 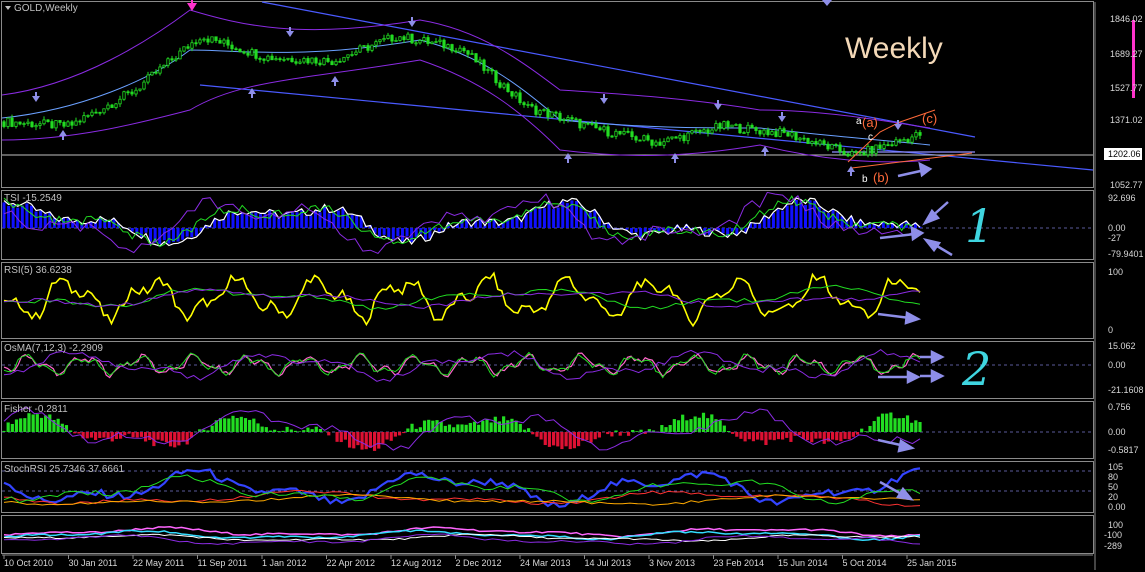 I want to click on date-label: 23 Feb 2014, so click(x=739, y=563).